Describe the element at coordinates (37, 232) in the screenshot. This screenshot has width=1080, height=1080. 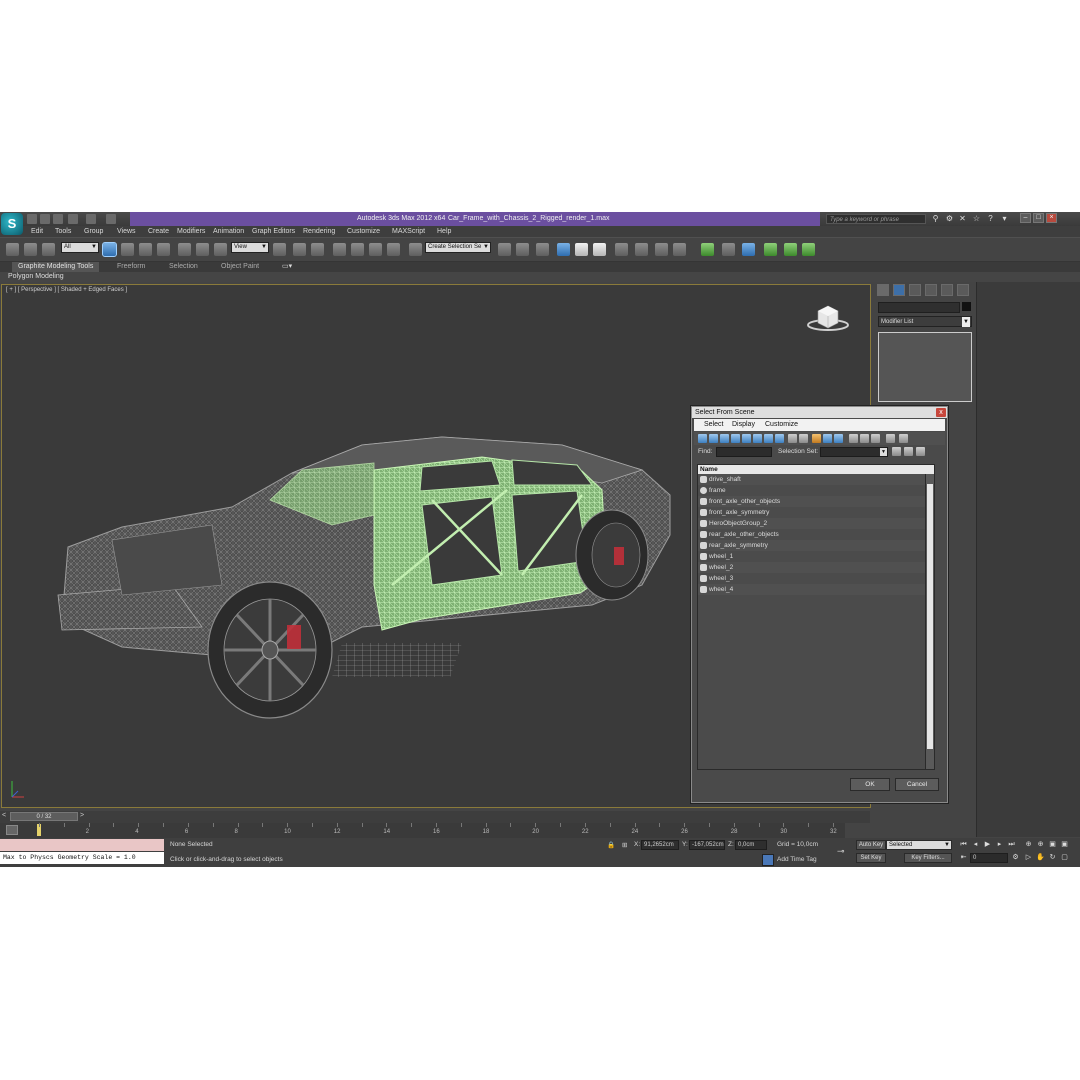
I see `menu-edit: Edit` at that location.